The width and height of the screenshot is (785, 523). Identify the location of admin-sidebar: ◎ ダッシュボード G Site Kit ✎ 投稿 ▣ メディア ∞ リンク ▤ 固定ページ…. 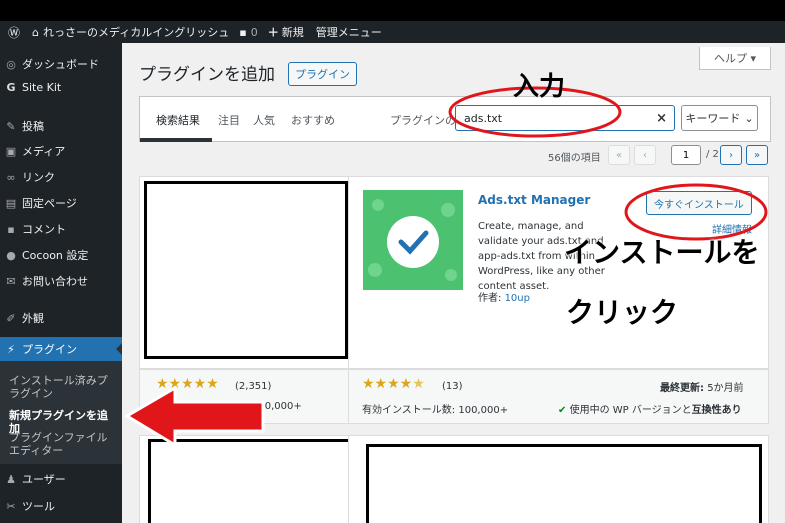
(61, 283).